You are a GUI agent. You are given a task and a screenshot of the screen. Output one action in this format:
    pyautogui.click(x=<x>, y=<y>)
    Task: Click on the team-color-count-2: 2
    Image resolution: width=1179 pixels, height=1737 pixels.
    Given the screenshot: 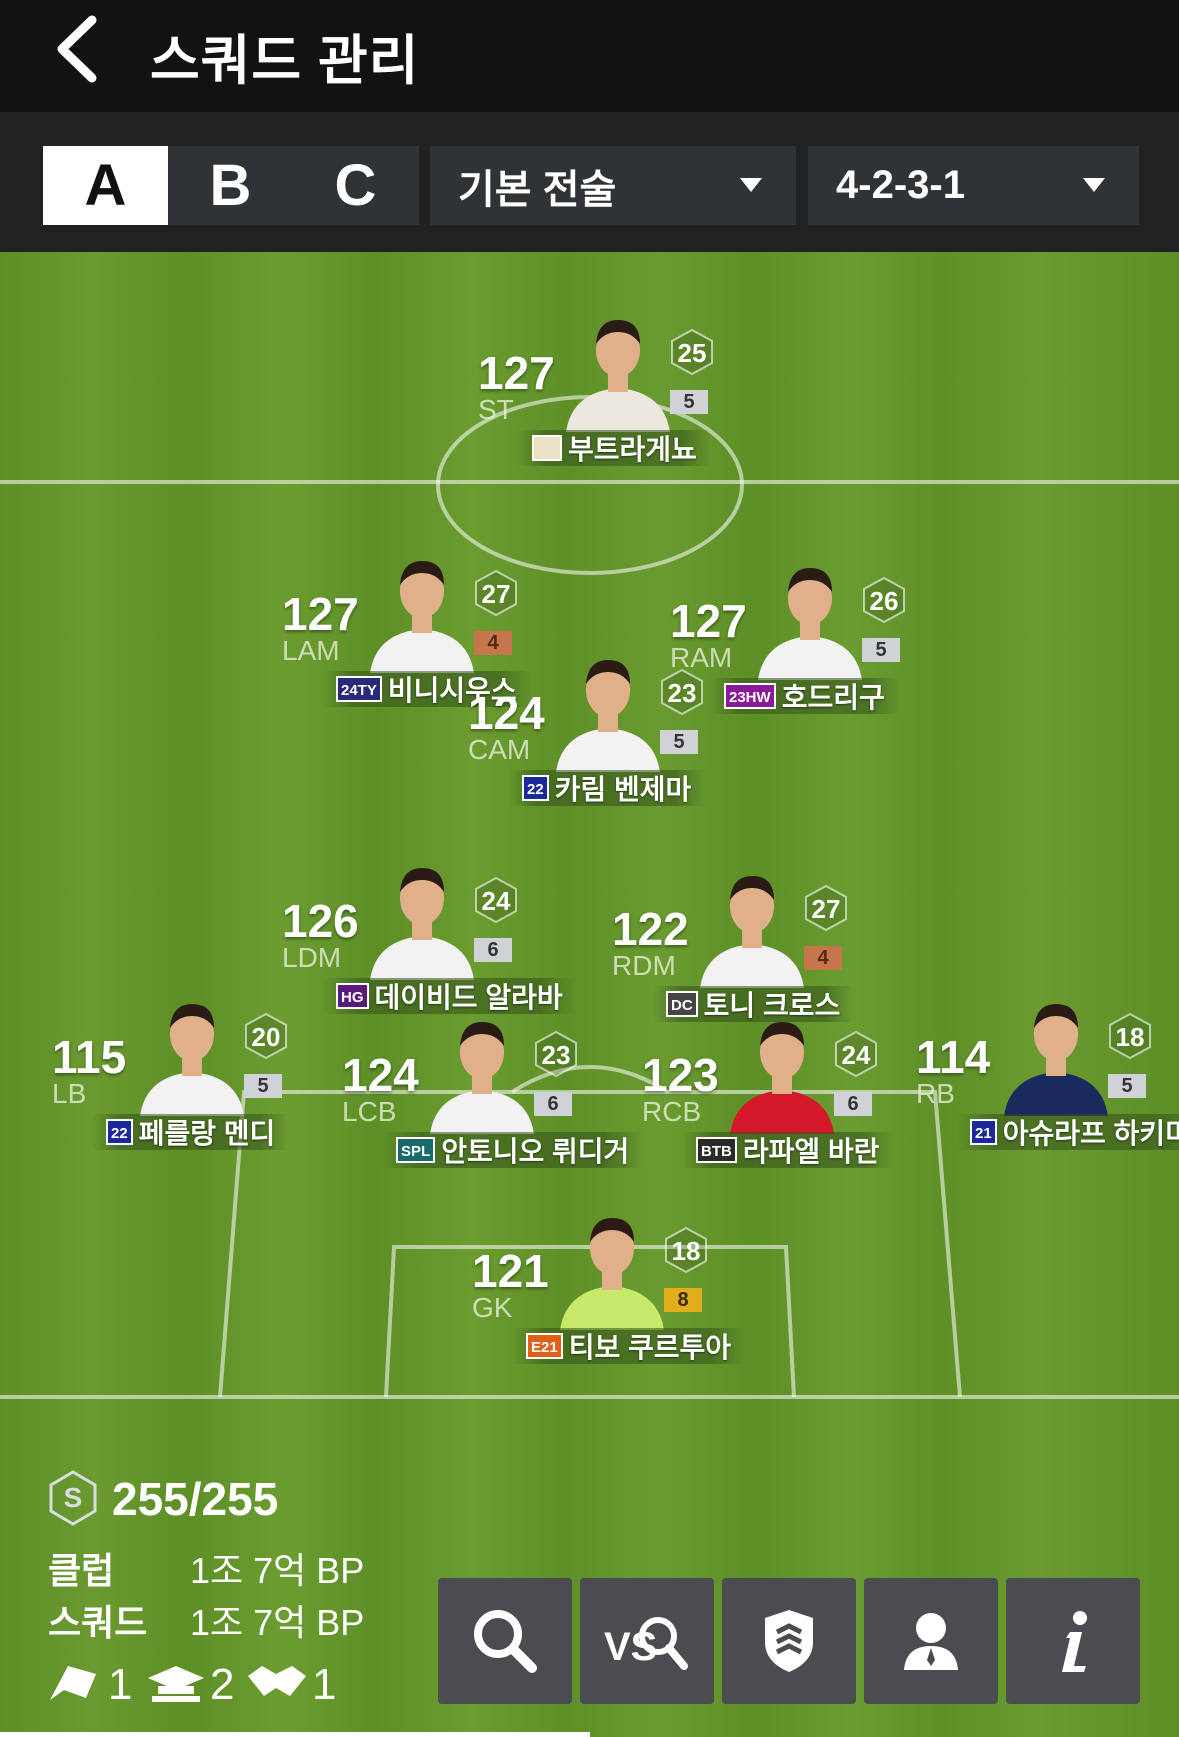 What is the action you would take?
    pyautogui.click(x=222, y=1684)
    